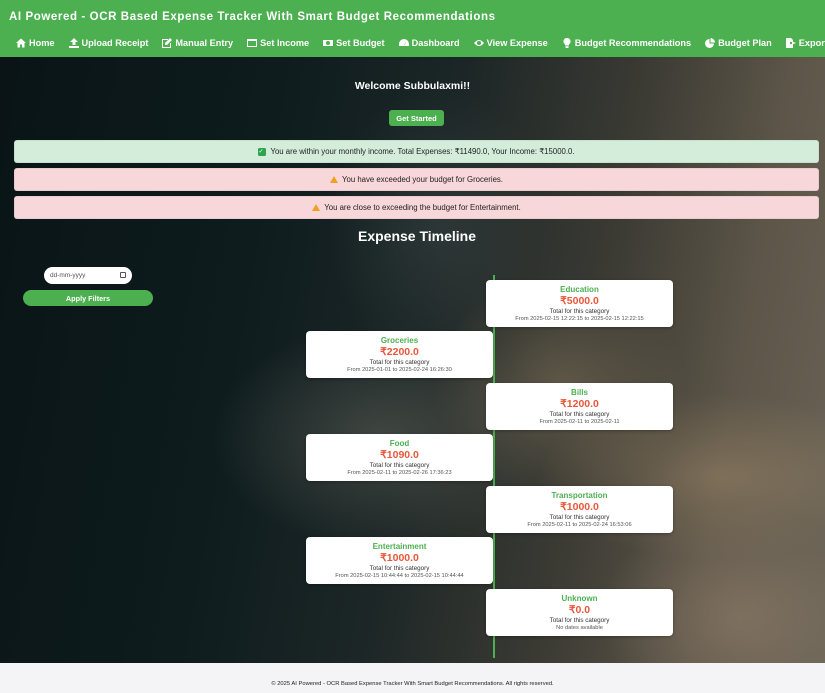 This screenshot has width=825, height=693. I want to click on get-started-button: Get Started, so click(416, 118).